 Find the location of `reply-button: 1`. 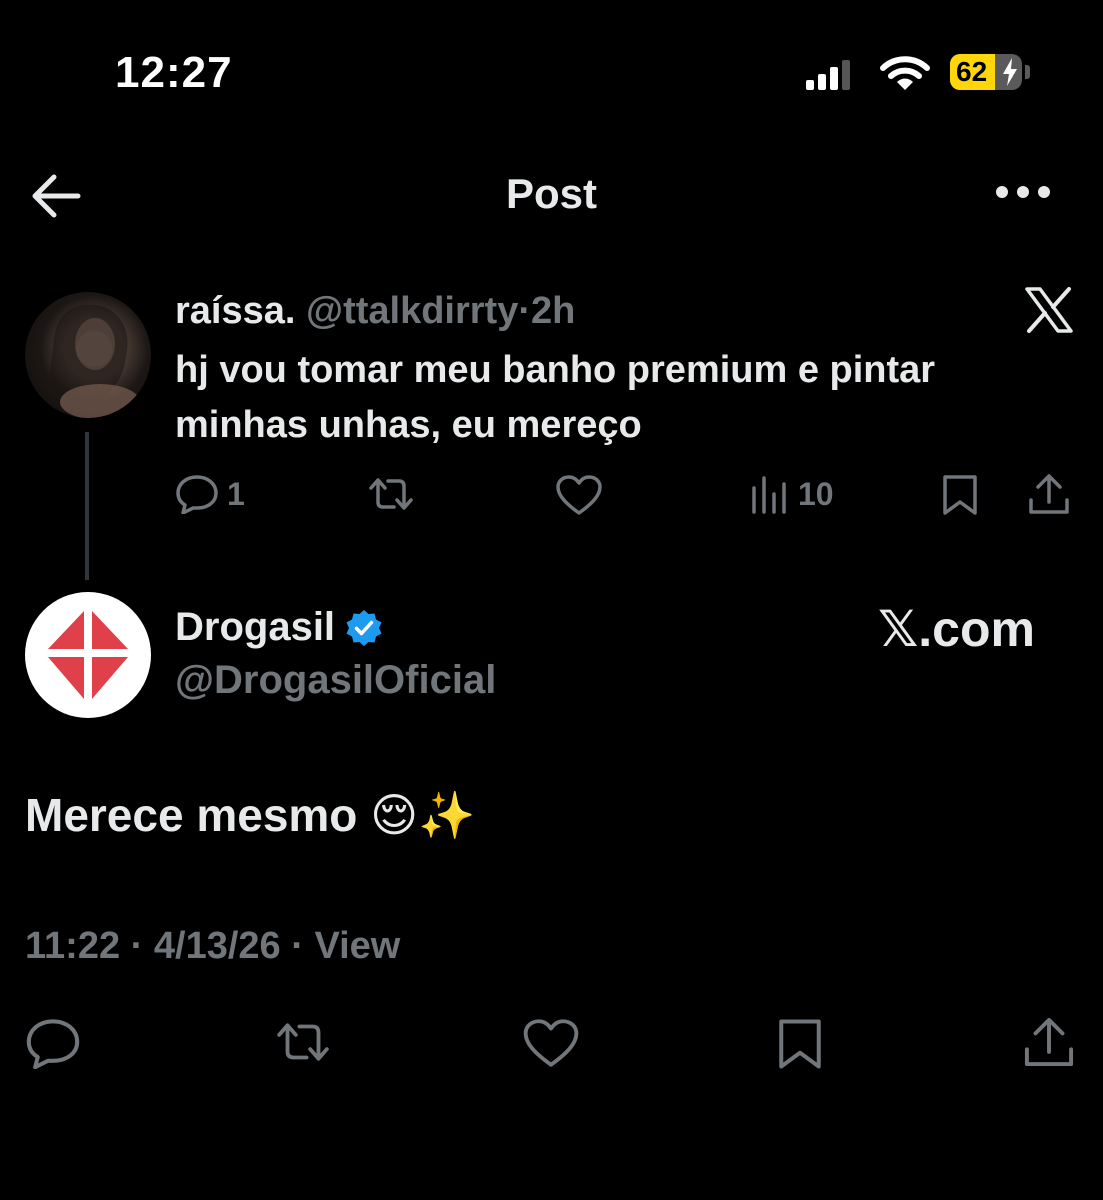

reply-button: 1 is located at coordinates (210, 494).